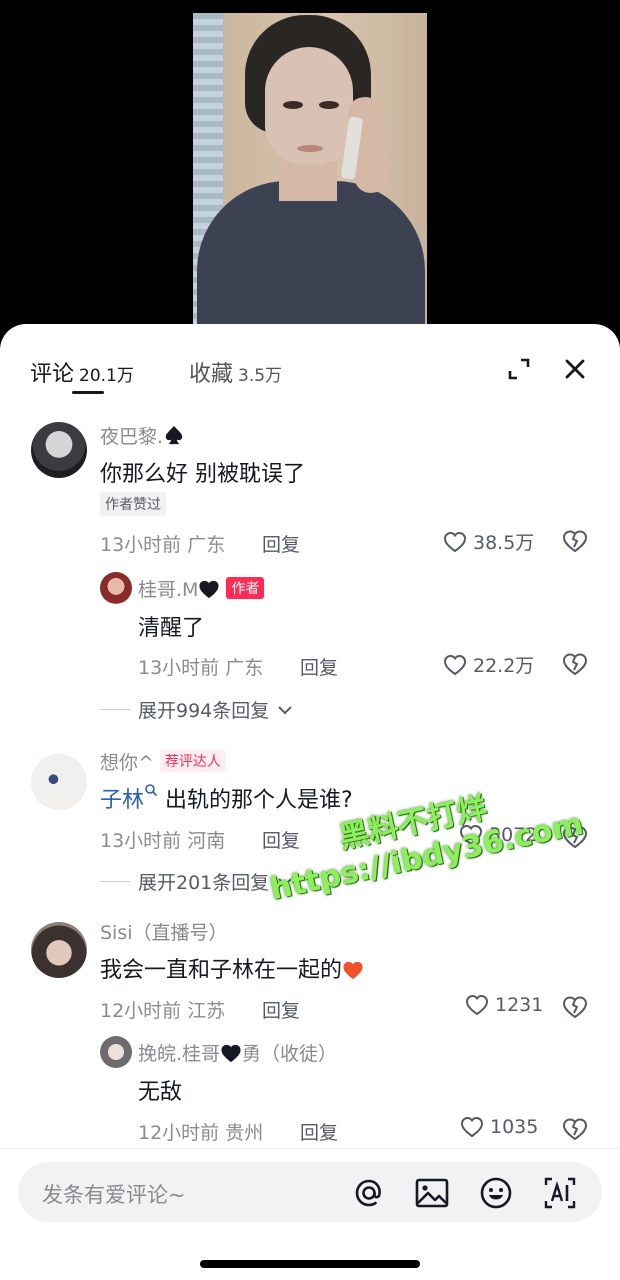 The image size is (620, 1280). I want to click on tab-comments: 评论 20.1万, so click(82, 372).